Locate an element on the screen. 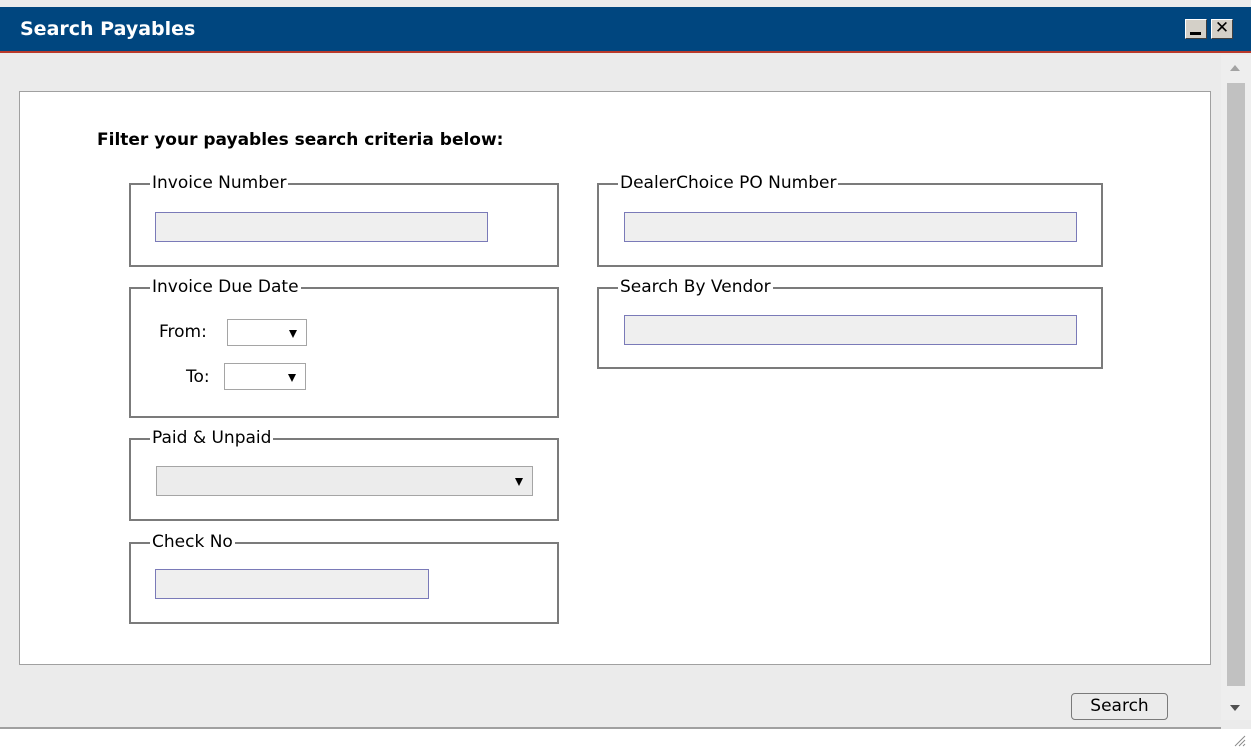 The image size is (1251, 751). paid-unpaid-legend: Paid & Unpaid is located at coordinates (212, 438).